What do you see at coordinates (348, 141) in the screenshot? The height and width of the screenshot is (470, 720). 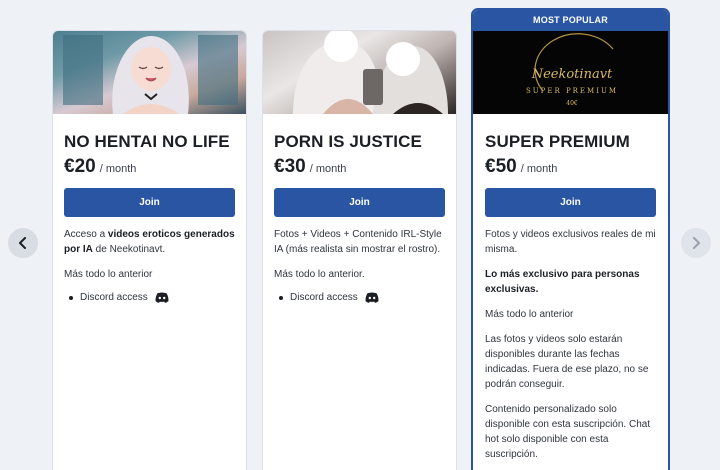 I see `tier-name: PORN IS JUSTICE` at bounding box center [348, 141].